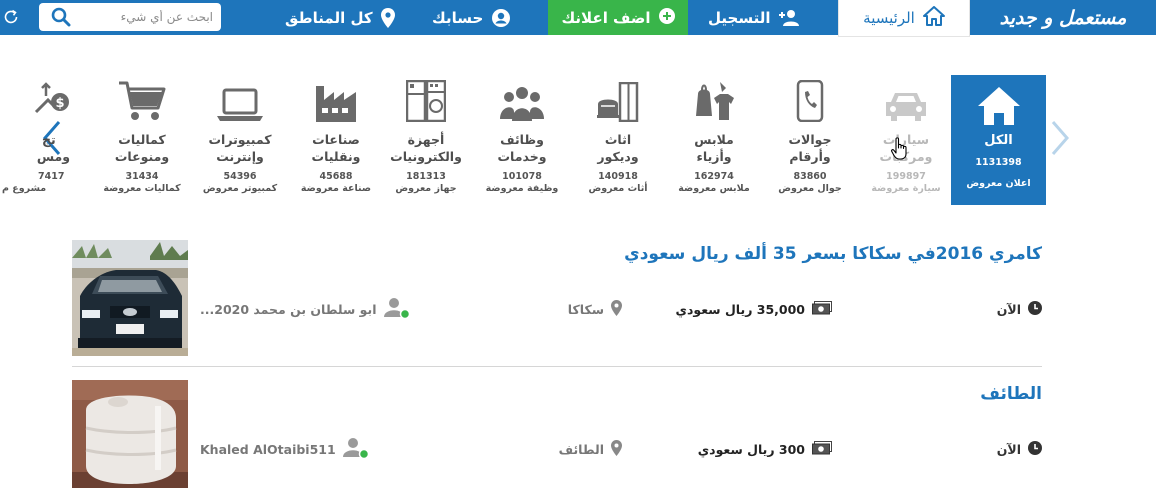 This screenshot has width=1156, height=488. I want to click on listing-user-text: Khaled AlOtaibi511, so click(268, 449).